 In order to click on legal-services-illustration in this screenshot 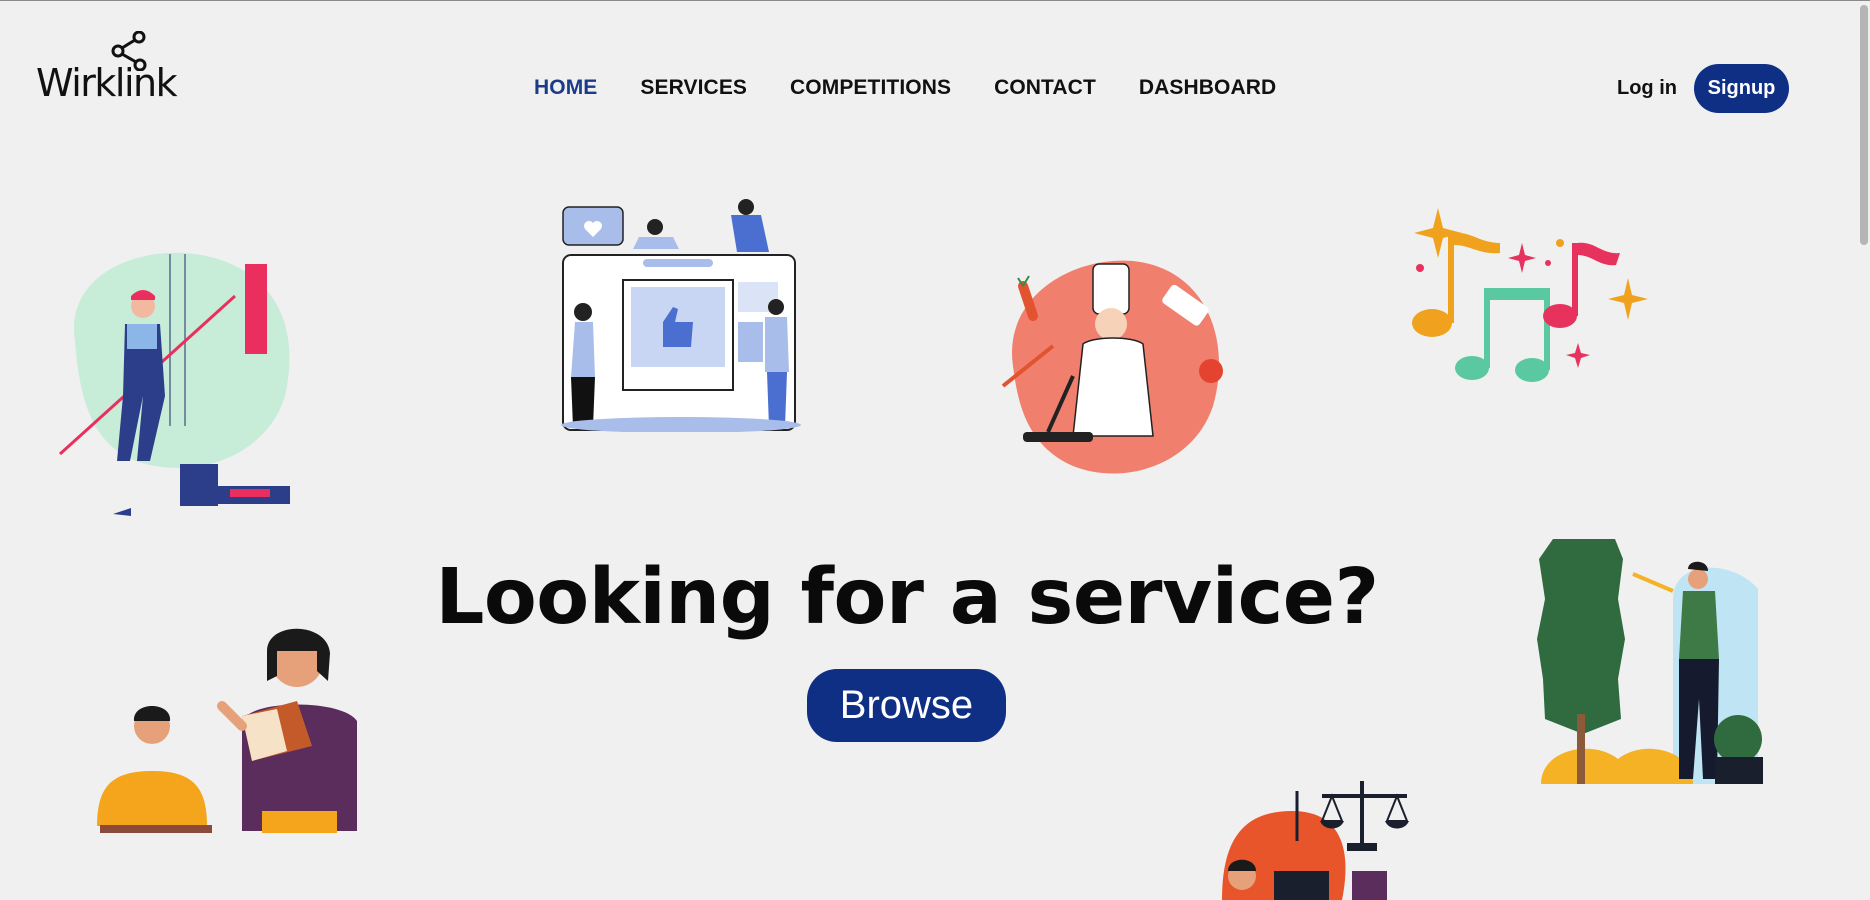, I will do `click(1315, 840)`.